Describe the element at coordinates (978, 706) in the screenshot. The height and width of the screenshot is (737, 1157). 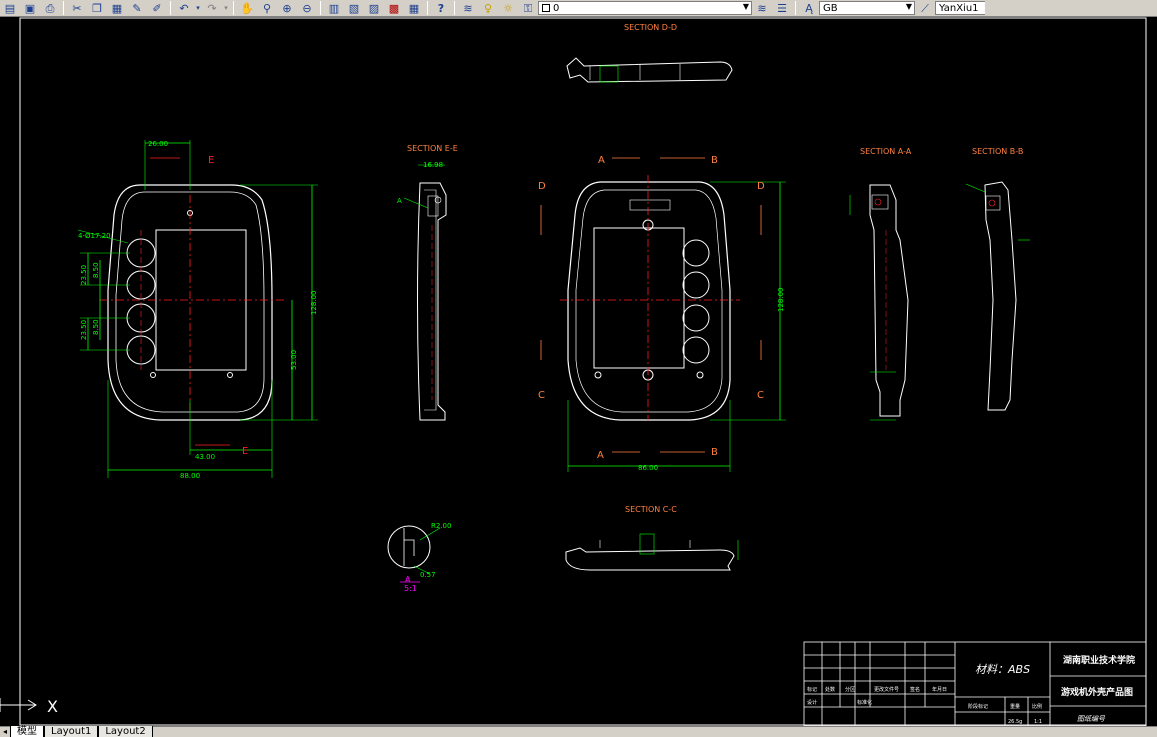
I see `title-stage: 阶段标记` at that location.